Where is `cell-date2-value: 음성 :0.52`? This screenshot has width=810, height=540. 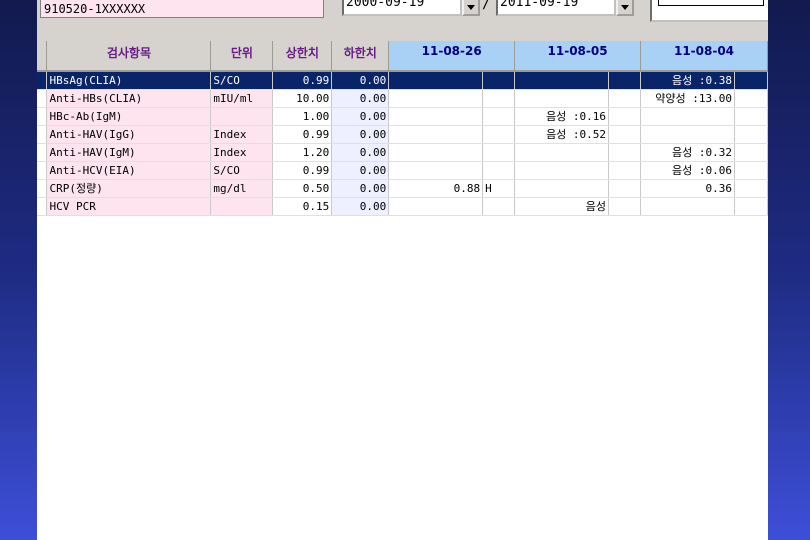
cell-date2-value: 음성 :0.52 is located at coordinates (562, 134).